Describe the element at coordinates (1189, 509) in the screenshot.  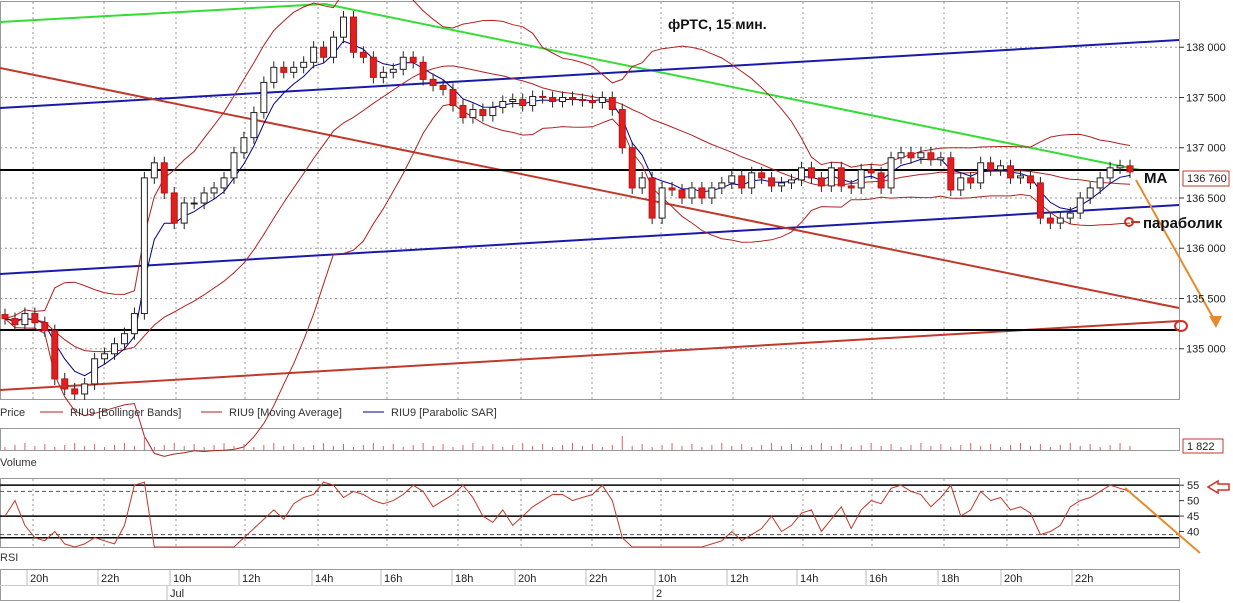
I see `rsi-y-axis: 55 50 45 40` at that location.